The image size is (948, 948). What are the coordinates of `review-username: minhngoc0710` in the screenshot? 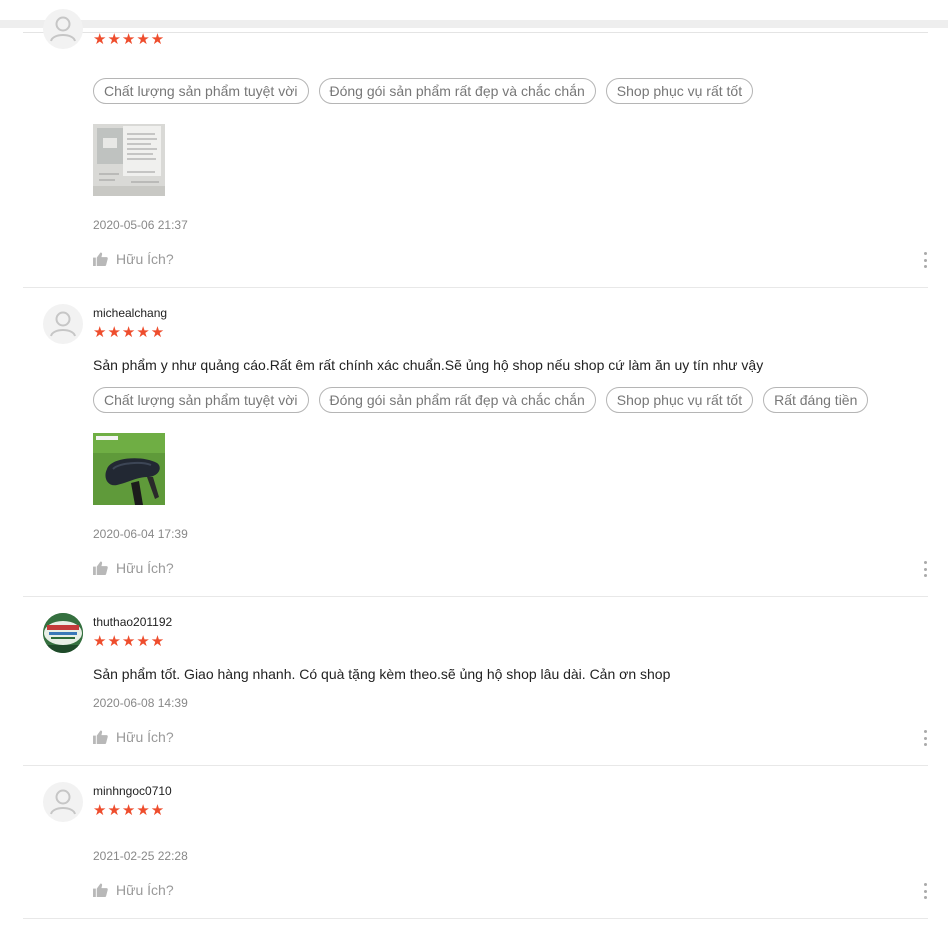 It's located at (132, 791).